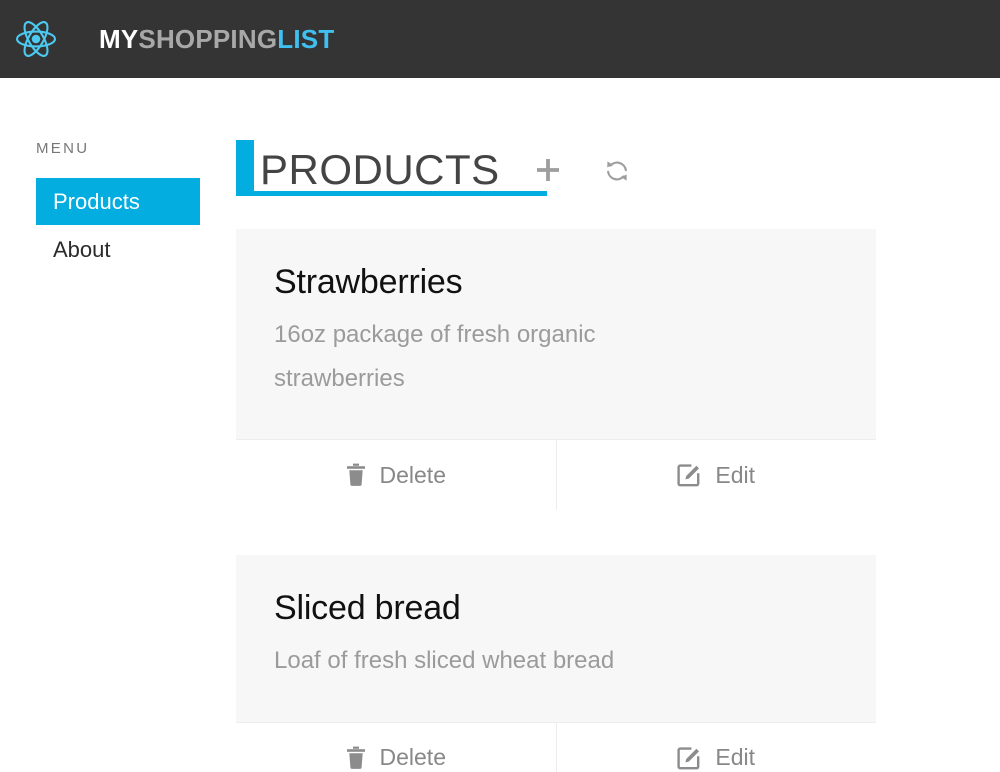 The width and height of the screenshot is (1000, 772). I want to click on sidebar-item-products: Products, so click(118, 202).